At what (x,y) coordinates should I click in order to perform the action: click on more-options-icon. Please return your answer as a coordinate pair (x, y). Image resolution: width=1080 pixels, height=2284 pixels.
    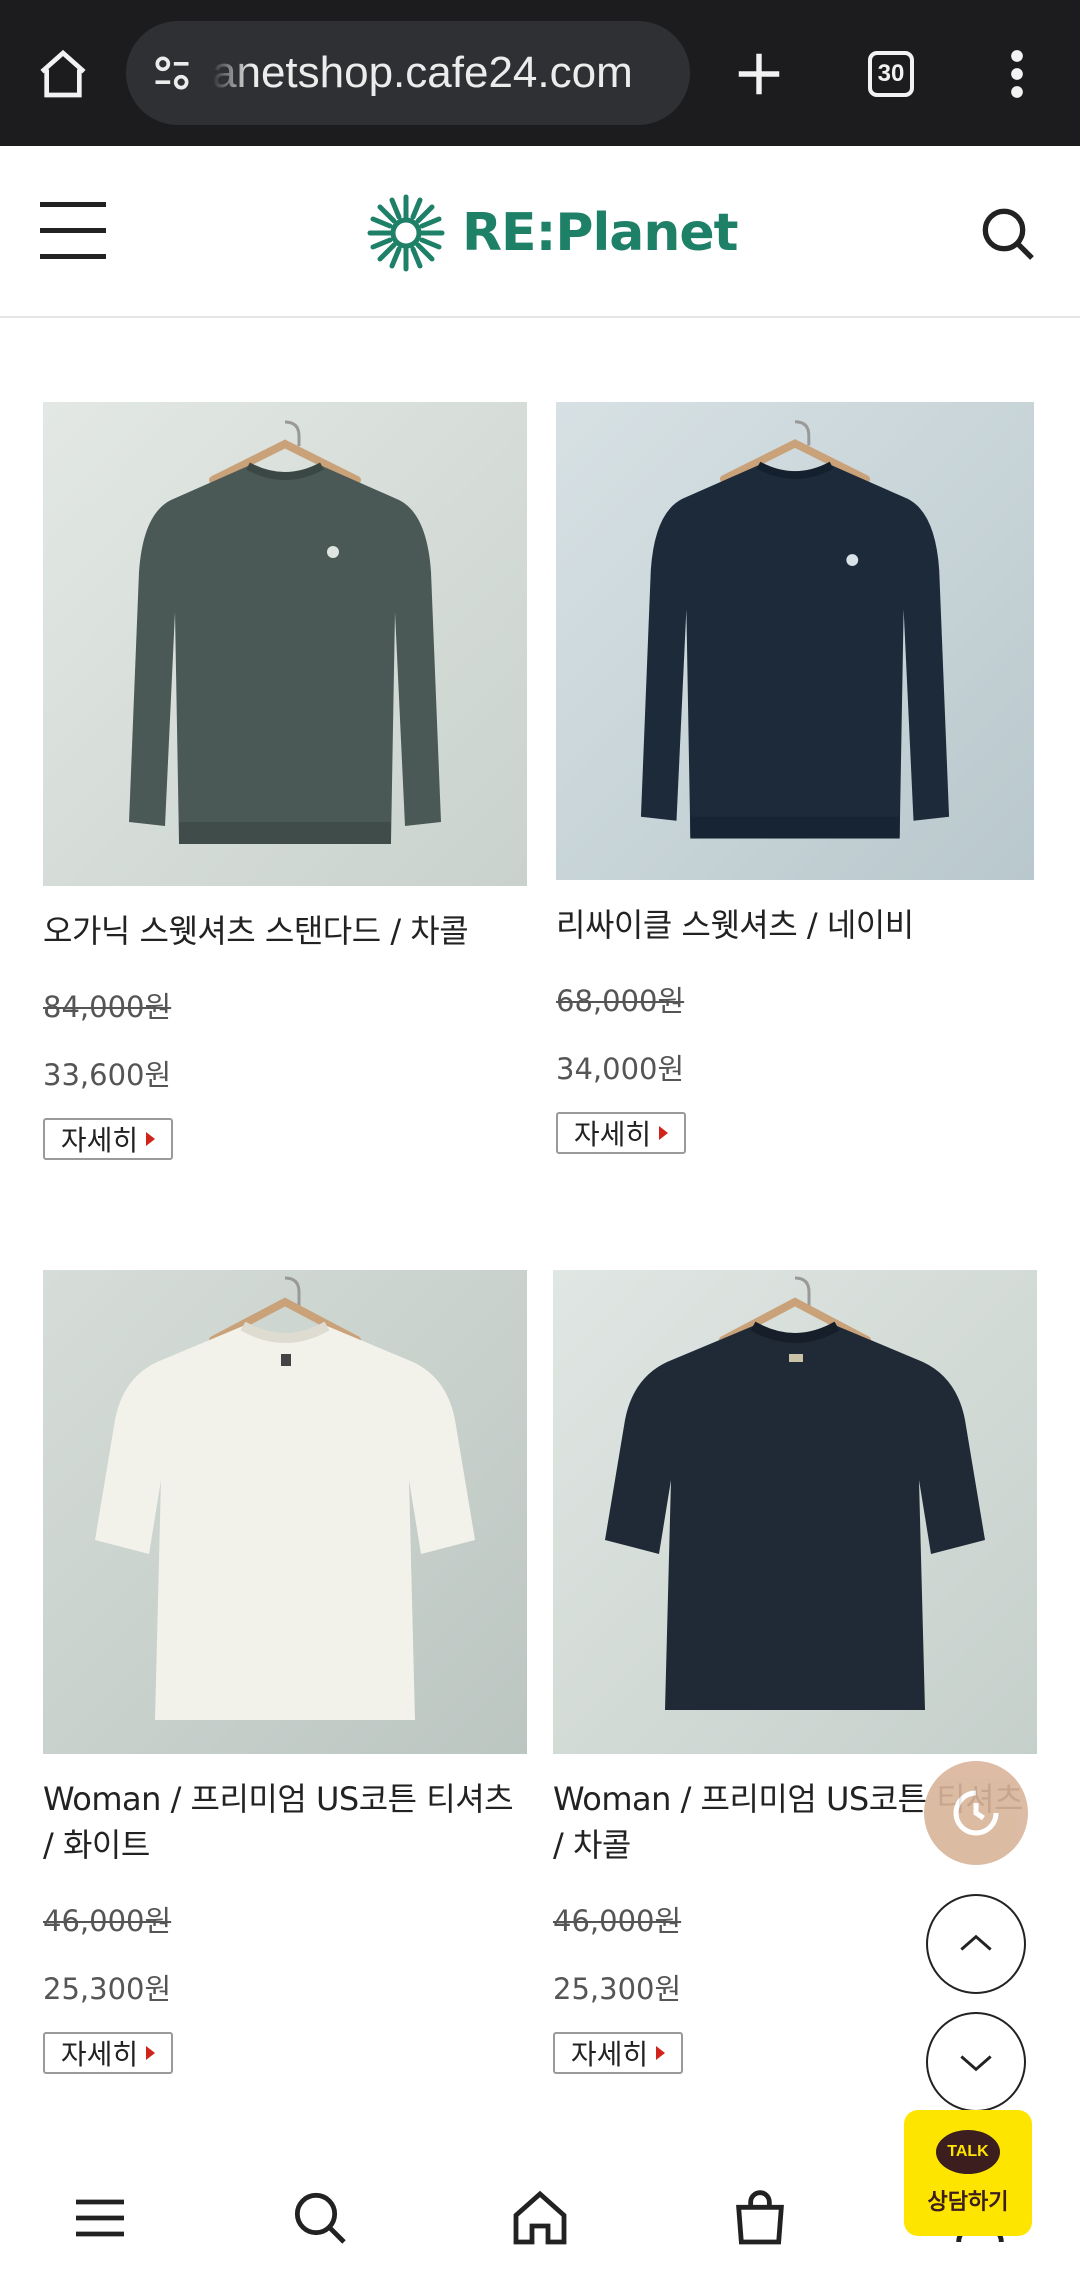
    Looking at the image, I should click on (1017, 74).